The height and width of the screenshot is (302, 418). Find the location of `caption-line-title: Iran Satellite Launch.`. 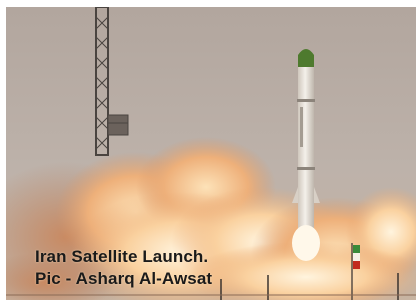

caption-line-title: Iran Satellite Launch. is located at coordinates (122, 256).